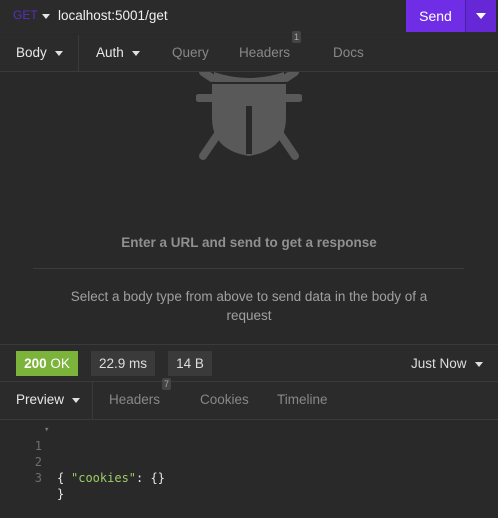 Image resolution: width=498 pixels, height=518 pixels. What do you see at coordinates (190, 363) in the screenshot?
I see `response-size-badge: 14 B` at bounding box center [190, 363].